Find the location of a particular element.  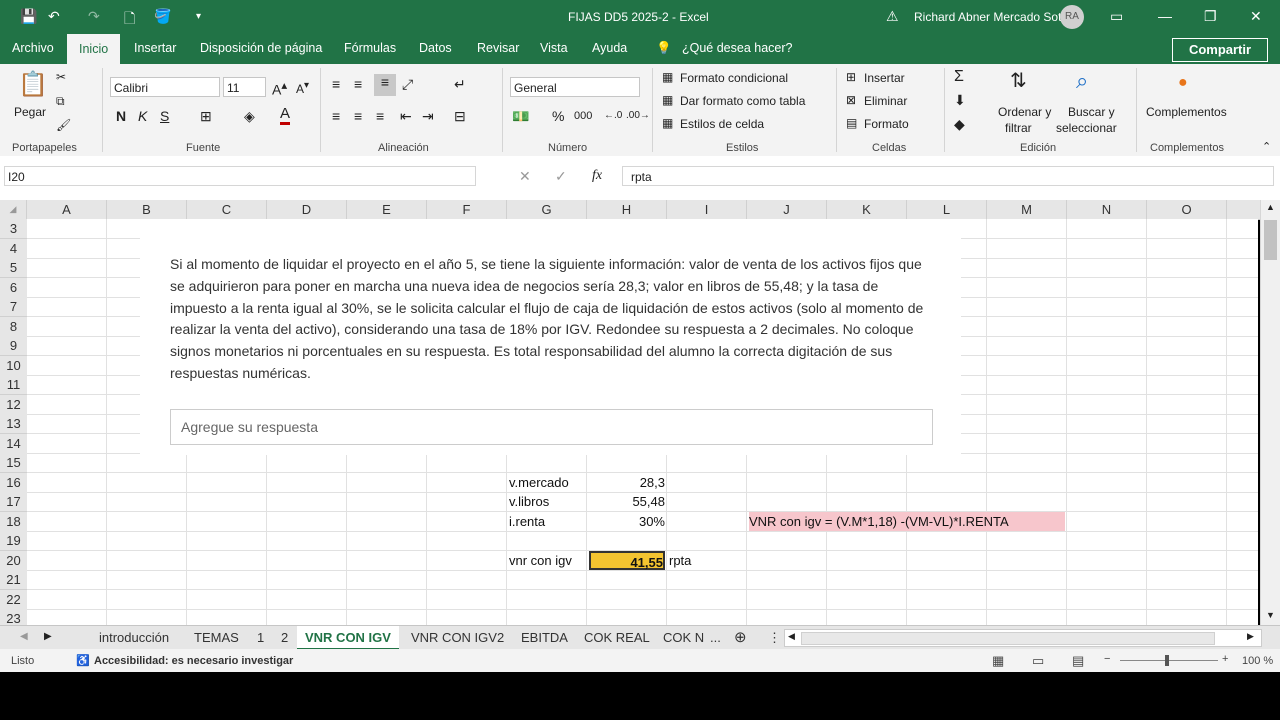

sheet-tab: VNR CON IGV2 is located at coordinates (457, 638).